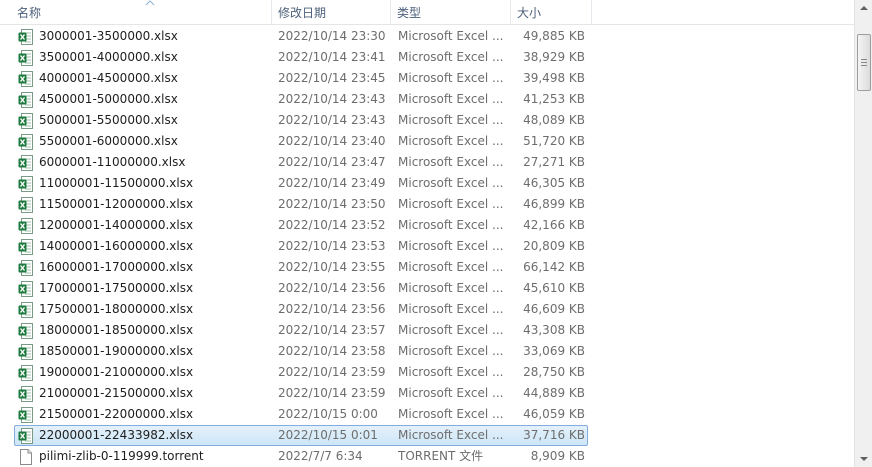 Image resolution: width=872 pixels, height=467 pixels. Describe the element at coordinates (554, 330) in the screenshot. I see `file-size: 43,308 KB` at that location.